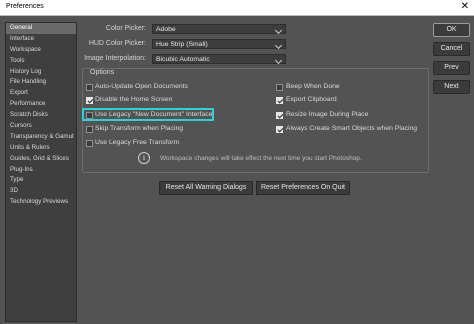 The image size is (474, 324). What do you see at coordinates (89, 100) in the screenshot?
I see `disable-home-screen-checkbox` at bounding box center [89, 100].